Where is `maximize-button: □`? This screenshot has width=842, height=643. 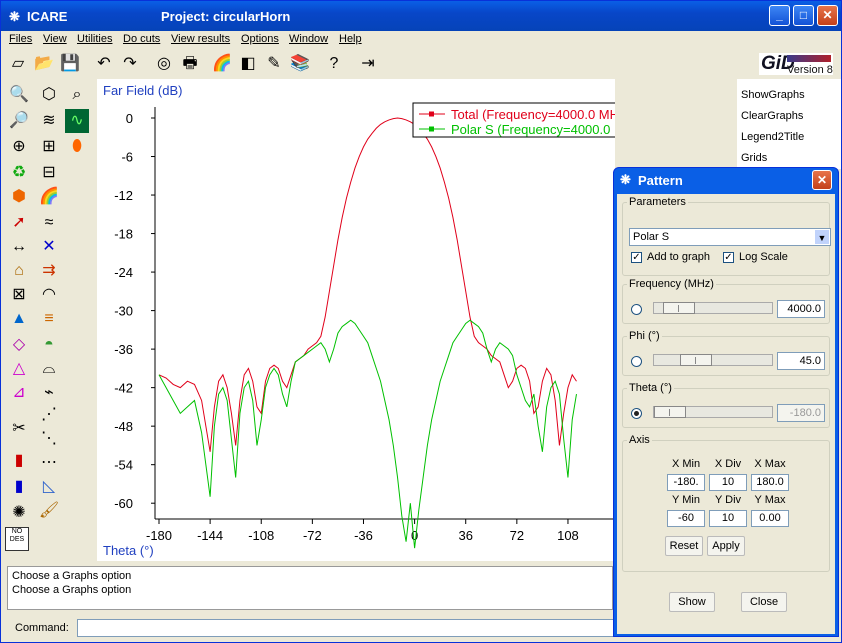 maximize-button: □ is located at coordinates (803, 15).